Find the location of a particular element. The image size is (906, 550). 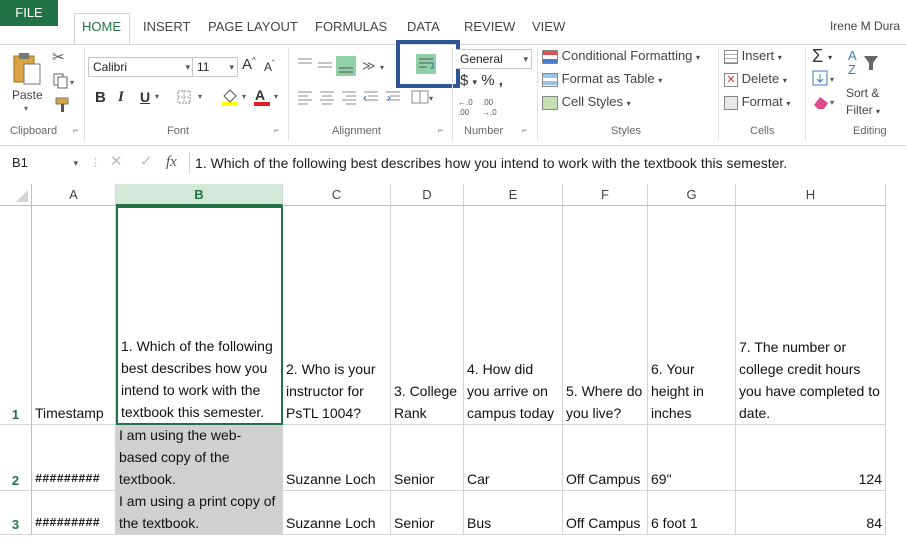

tab-formulas: FORMULAS is located at coordinates (351, 26).